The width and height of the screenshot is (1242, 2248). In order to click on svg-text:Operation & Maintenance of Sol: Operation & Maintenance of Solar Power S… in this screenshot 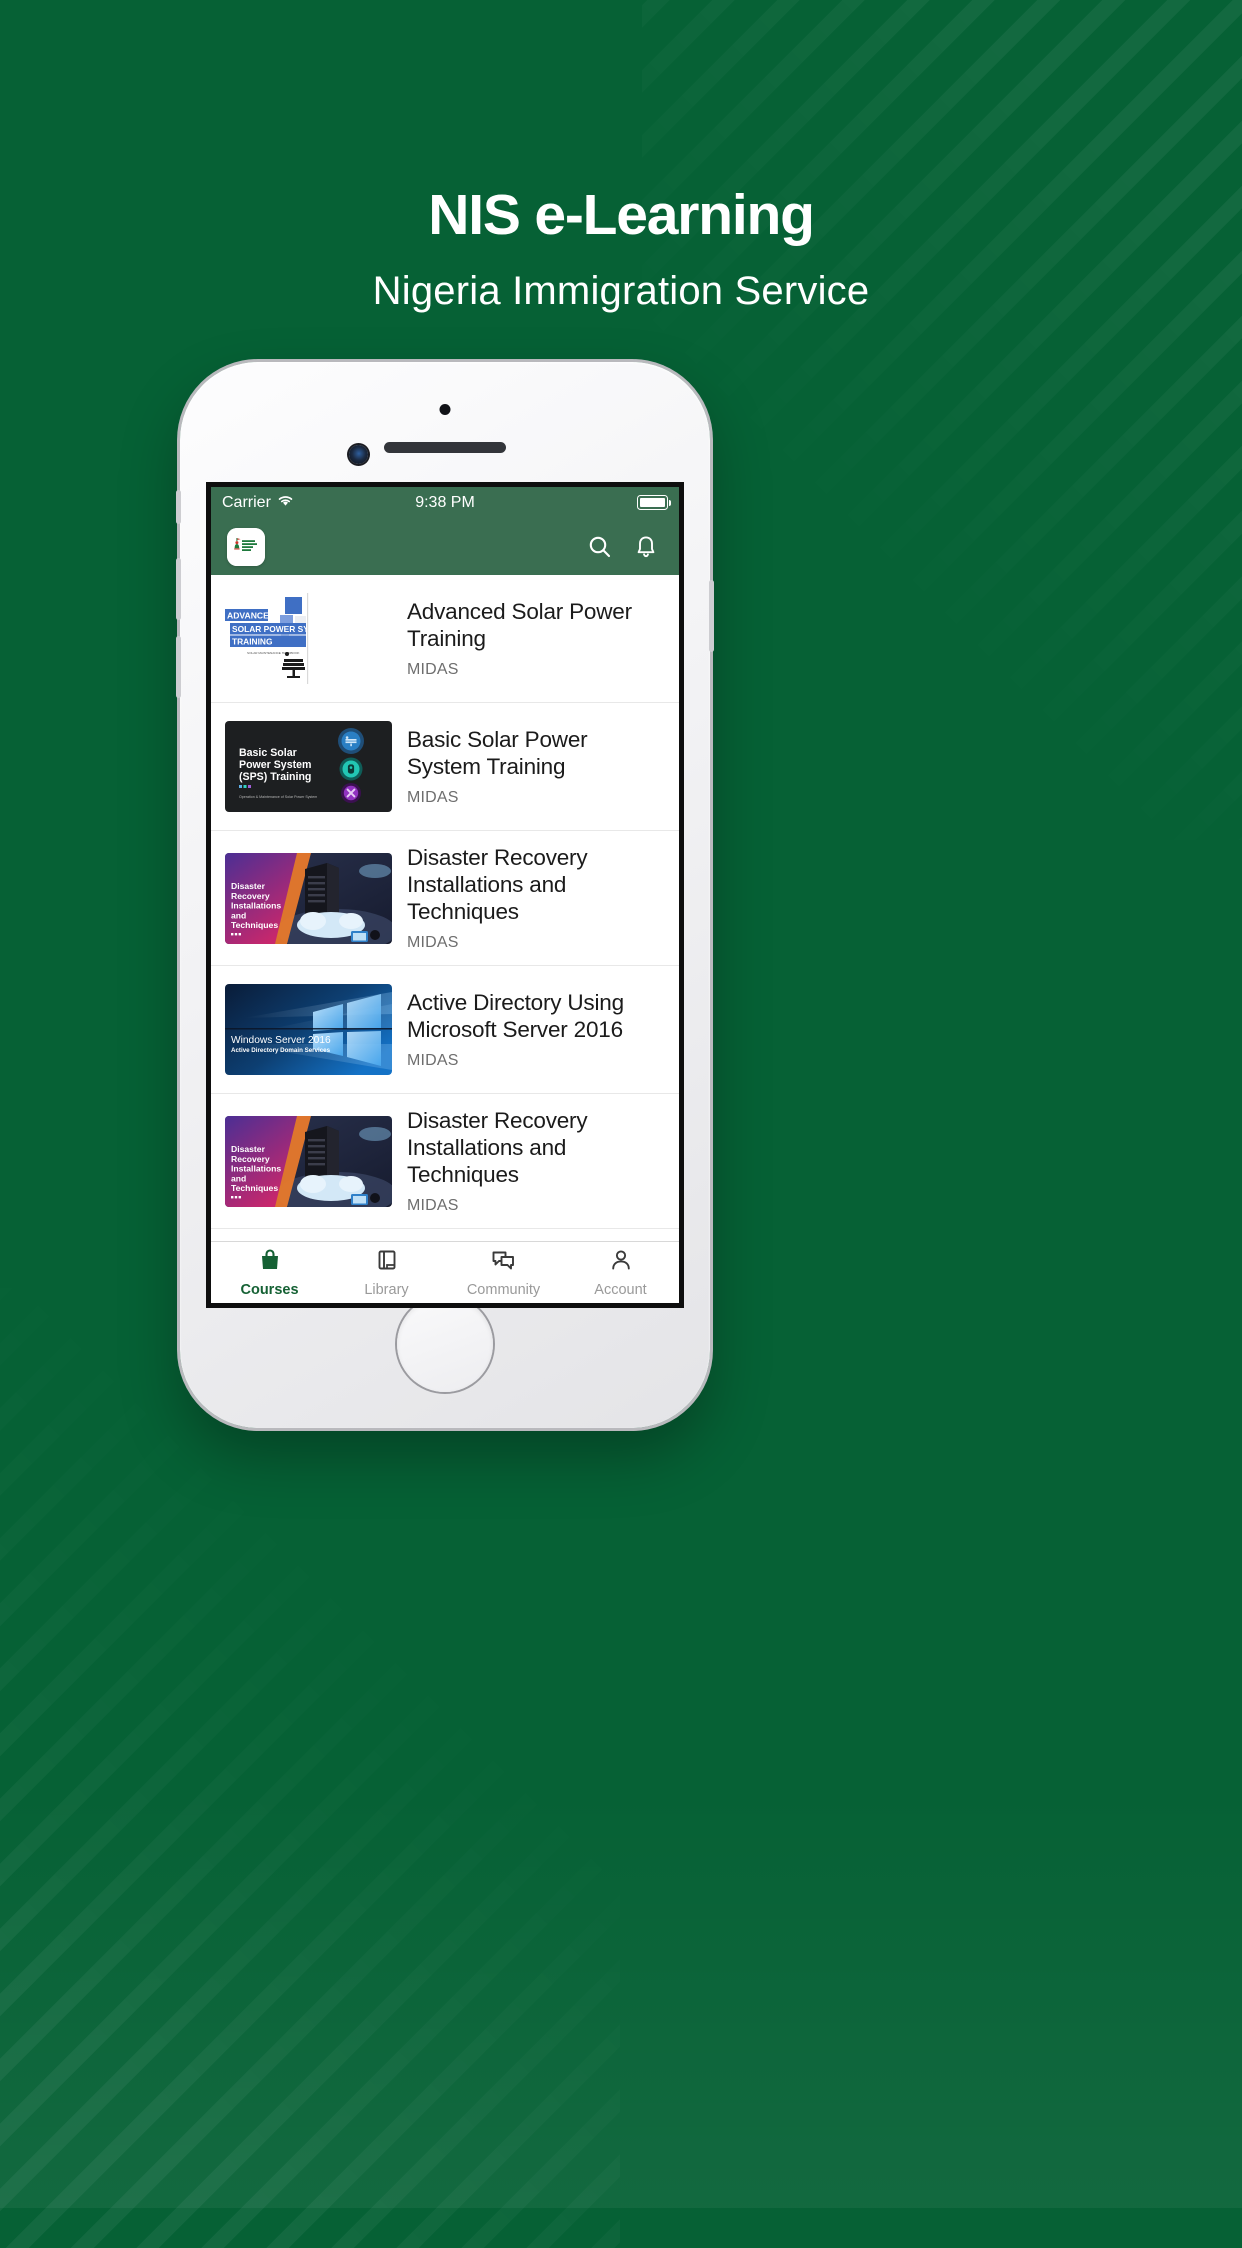, I will do `click(278, 797)`.